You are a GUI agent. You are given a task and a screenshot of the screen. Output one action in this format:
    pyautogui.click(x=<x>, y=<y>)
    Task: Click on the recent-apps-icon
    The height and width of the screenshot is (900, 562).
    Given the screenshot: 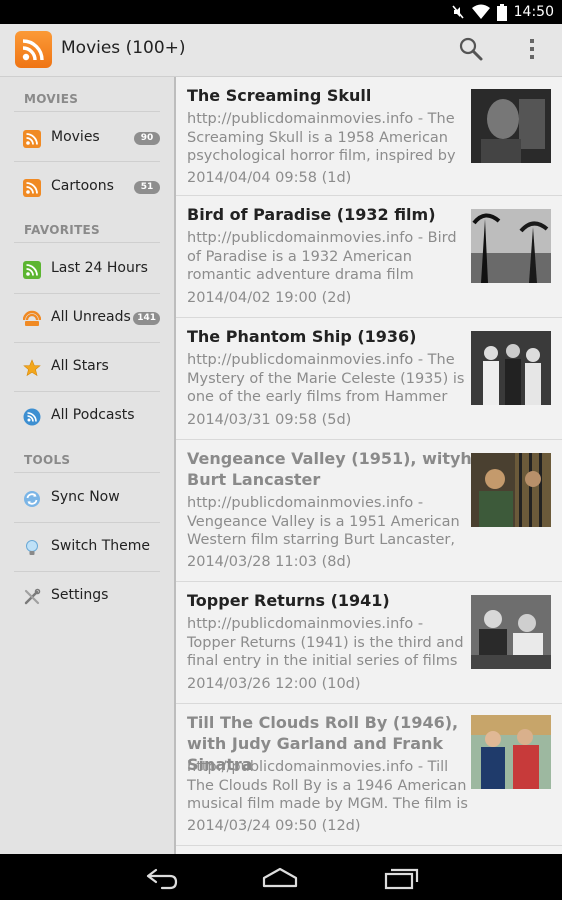 What is the action you would take?
    pyautogui.click(x=401, y=879)
    